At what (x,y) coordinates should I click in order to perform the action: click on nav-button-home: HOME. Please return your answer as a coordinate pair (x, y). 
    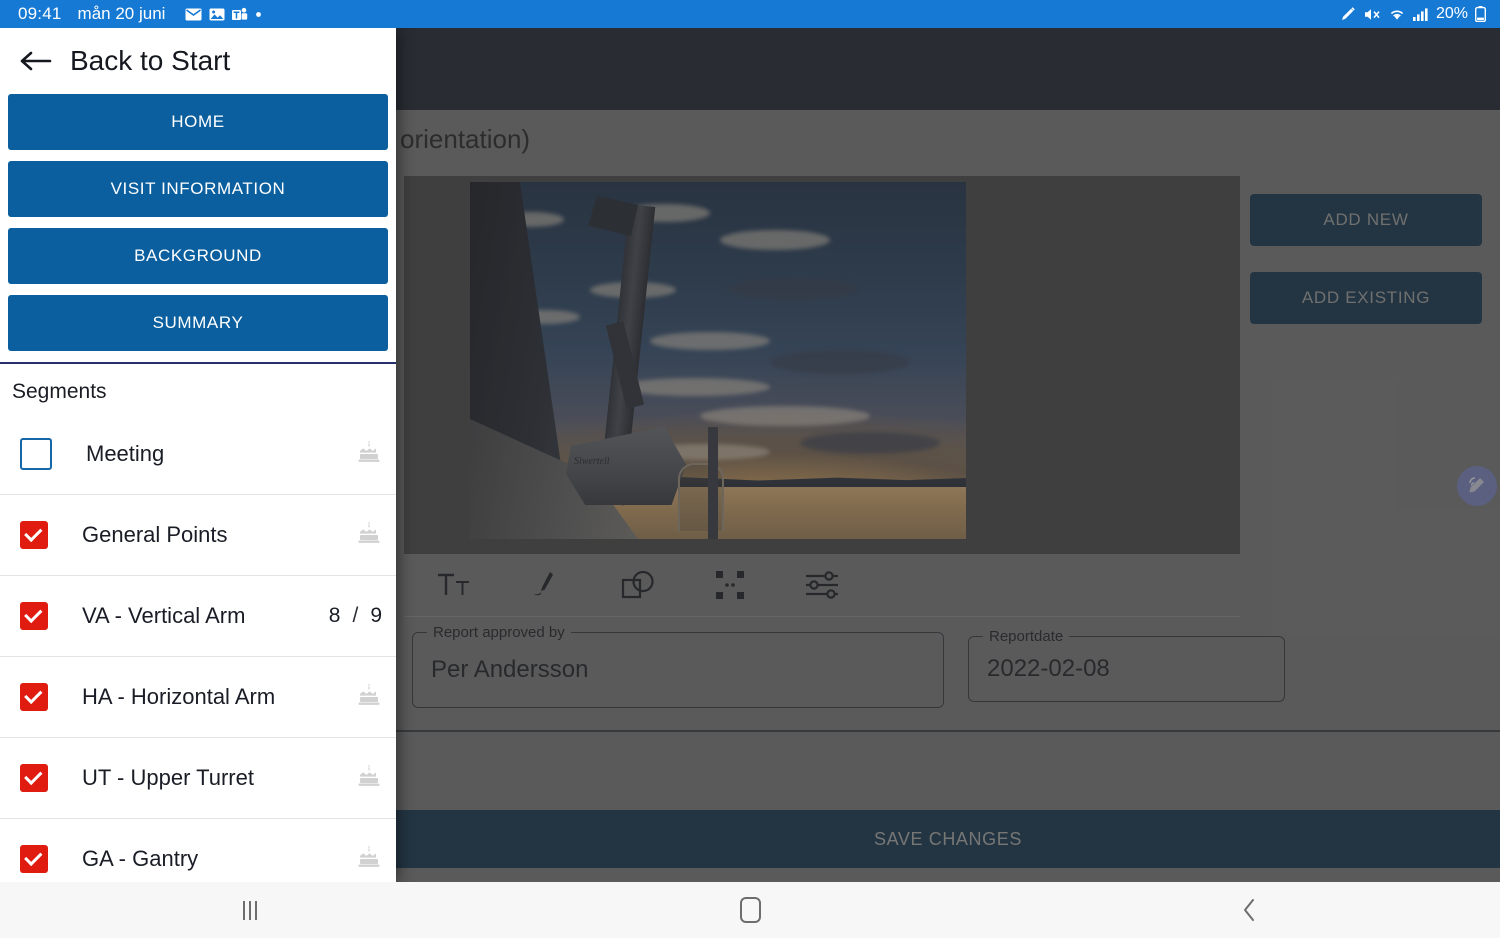
    Looking at the image, I should click on (198, 122).